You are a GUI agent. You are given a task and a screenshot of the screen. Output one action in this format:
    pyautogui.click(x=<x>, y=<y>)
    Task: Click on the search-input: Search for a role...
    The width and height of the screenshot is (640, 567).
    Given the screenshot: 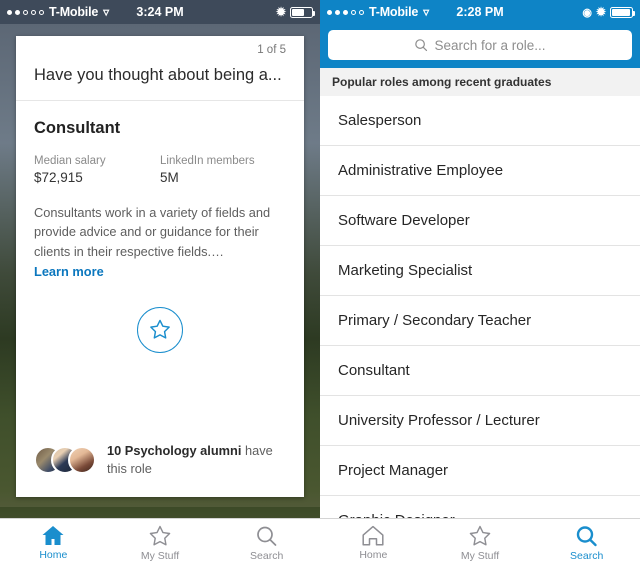 What is the action you would take?
    pyautogui.click(x=480, y=45)
    